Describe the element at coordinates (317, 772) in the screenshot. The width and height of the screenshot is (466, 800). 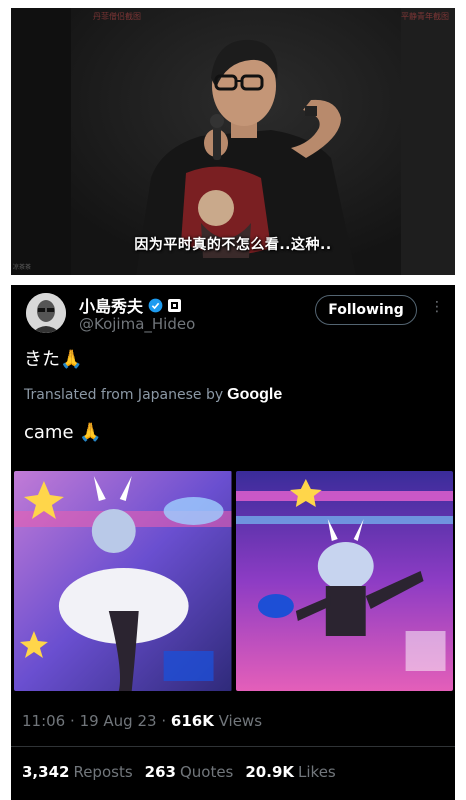
I see `likes-label: Likes` at that location.